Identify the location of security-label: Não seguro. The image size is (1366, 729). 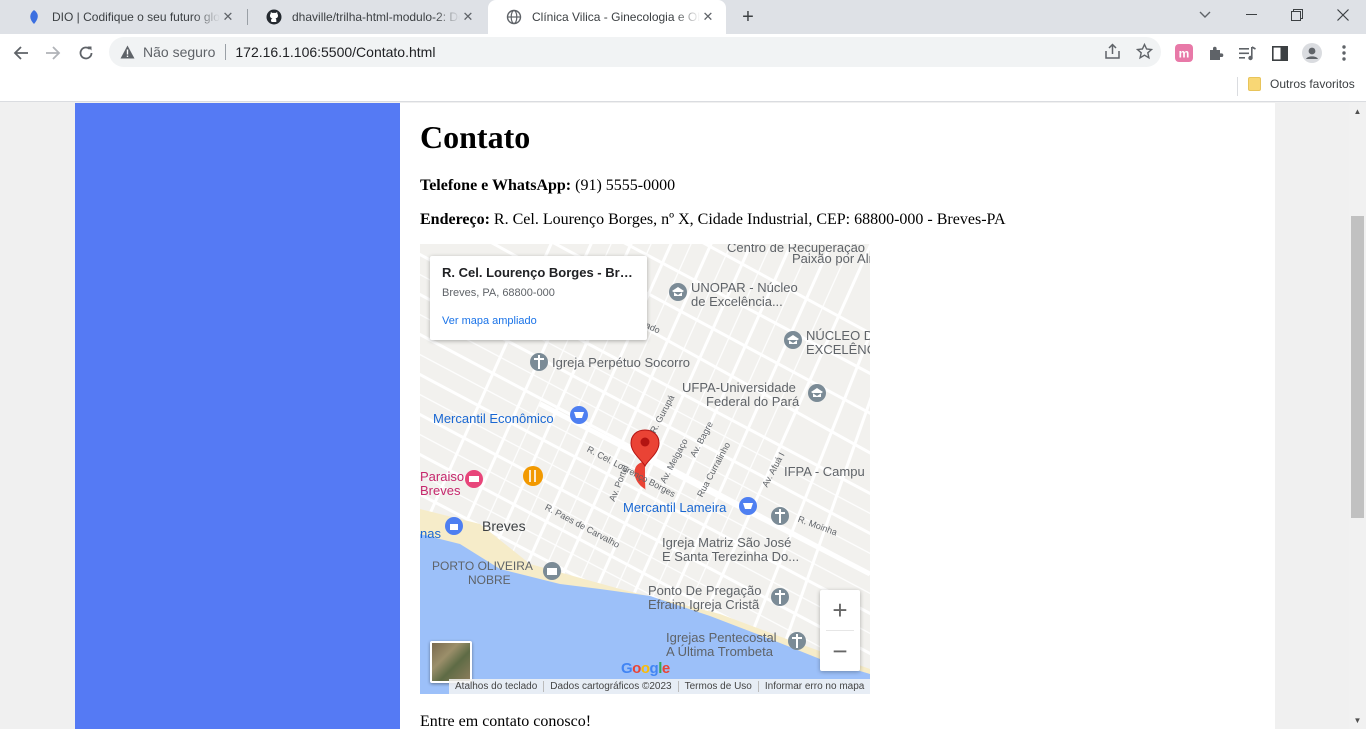
(179, 52).